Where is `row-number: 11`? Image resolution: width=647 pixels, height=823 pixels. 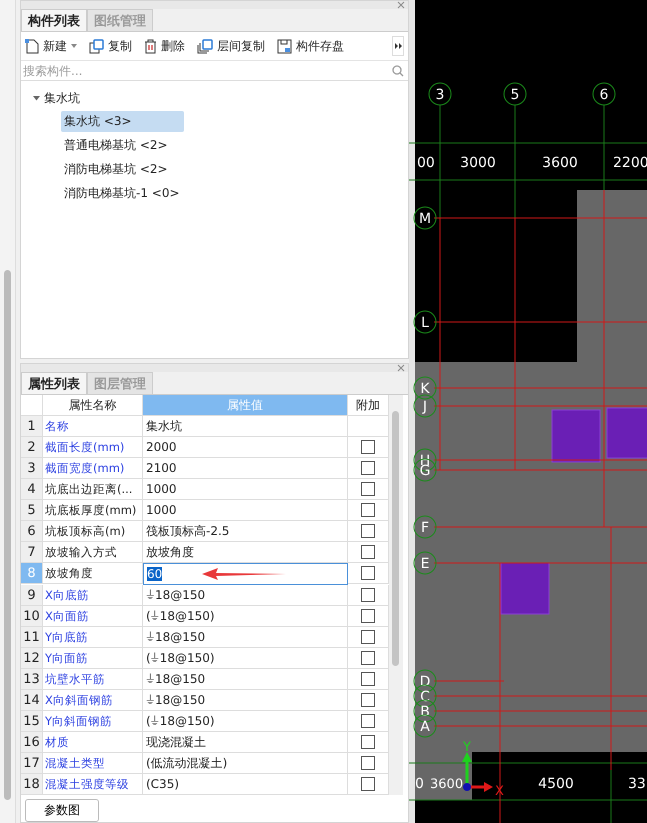
row-number: 11 is located at coordinates (32, 637).